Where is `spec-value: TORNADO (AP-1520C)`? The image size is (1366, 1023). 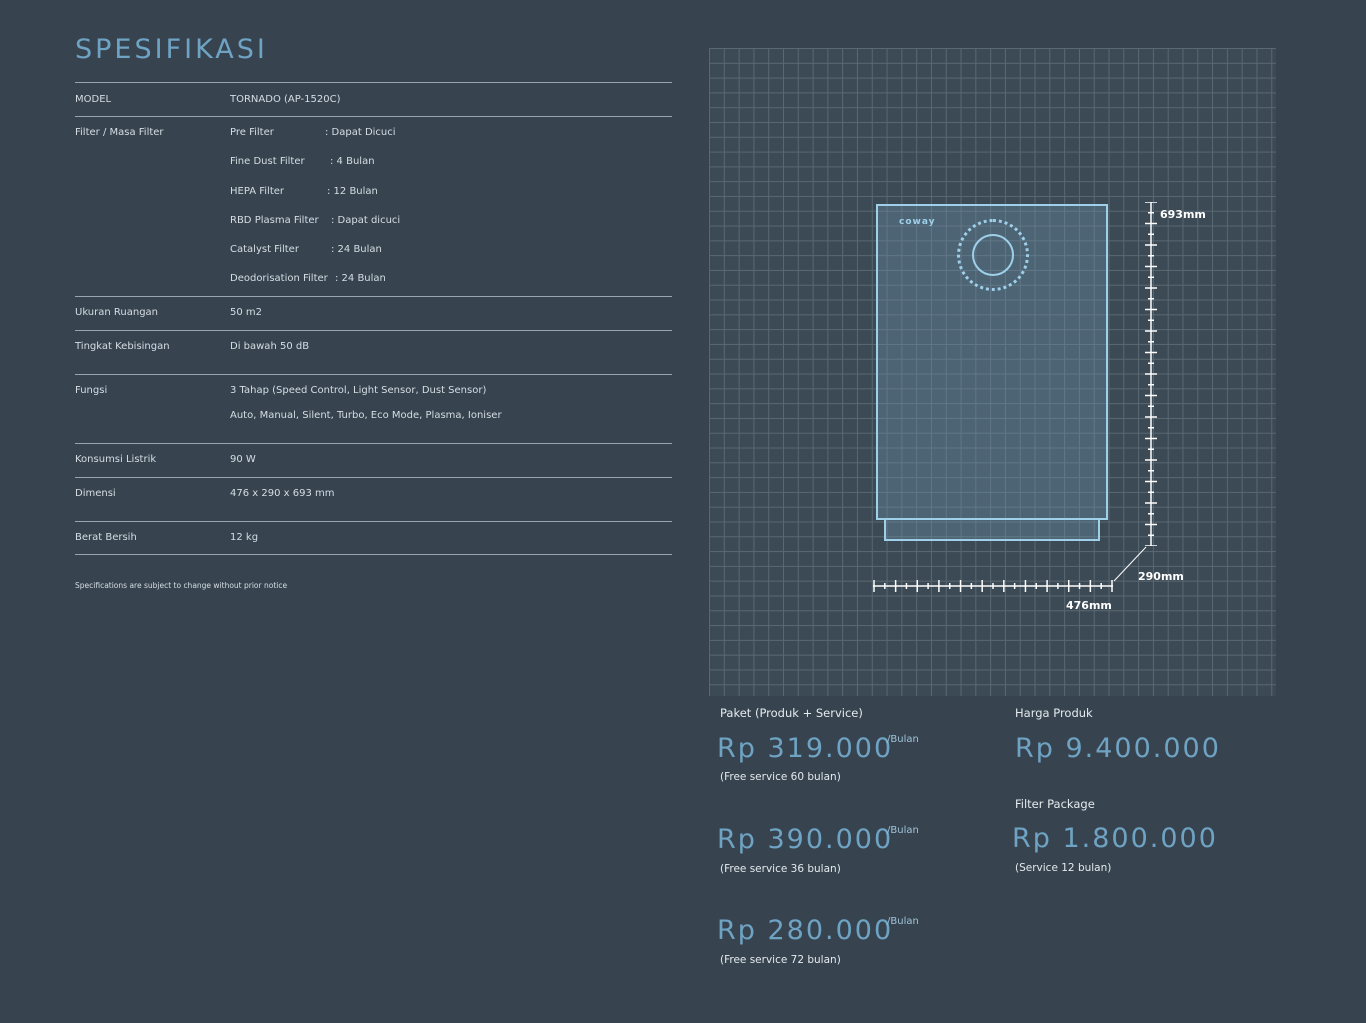 spec-value: TORNADO (AP-1520C) is located at coordinates (285, 99).